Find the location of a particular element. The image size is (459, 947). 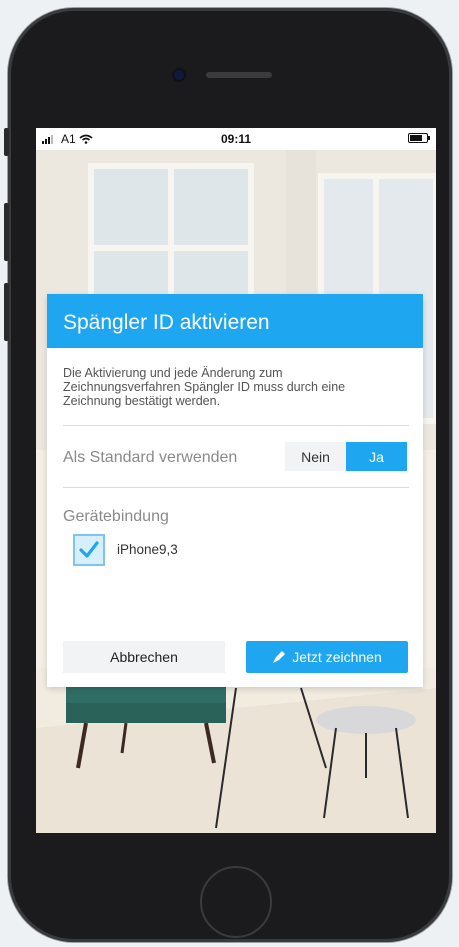

dialog-title: Spängler ID aktivieren is located at coordinates (235, 321).